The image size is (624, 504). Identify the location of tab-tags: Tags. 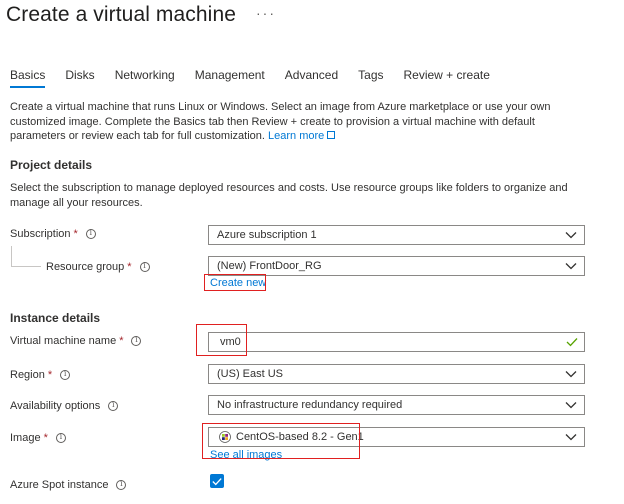
(370, 76).